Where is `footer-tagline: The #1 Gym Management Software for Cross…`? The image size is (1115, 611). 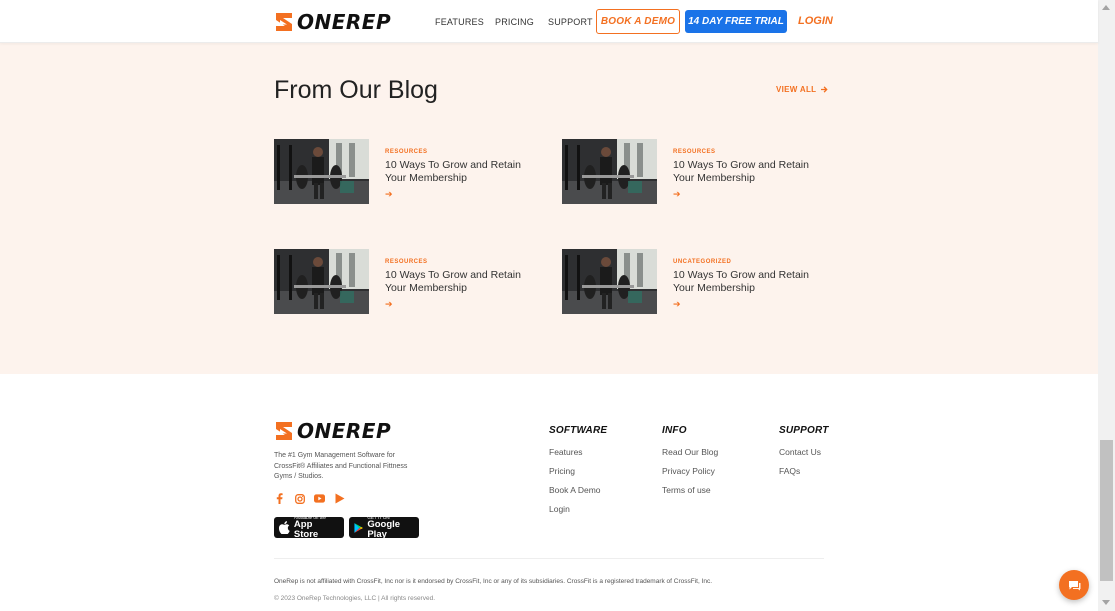 footer-tagline: The #1 Gym Management Software for Cross… is located at coordinates (341, 466).